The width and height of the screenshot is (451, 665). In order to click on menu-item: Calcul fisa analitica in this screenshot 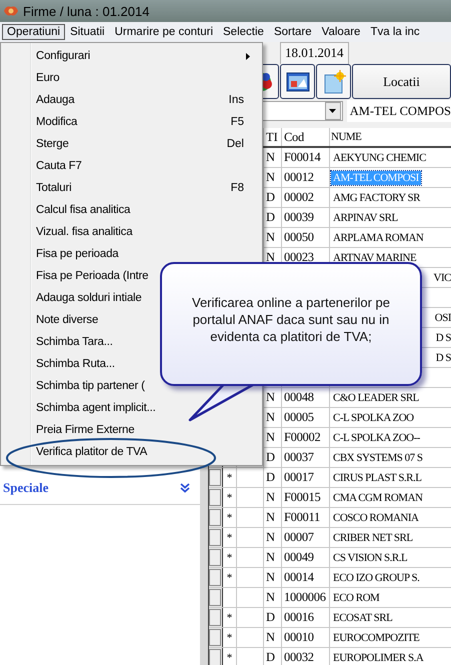, I will do `click(131, 210)`.